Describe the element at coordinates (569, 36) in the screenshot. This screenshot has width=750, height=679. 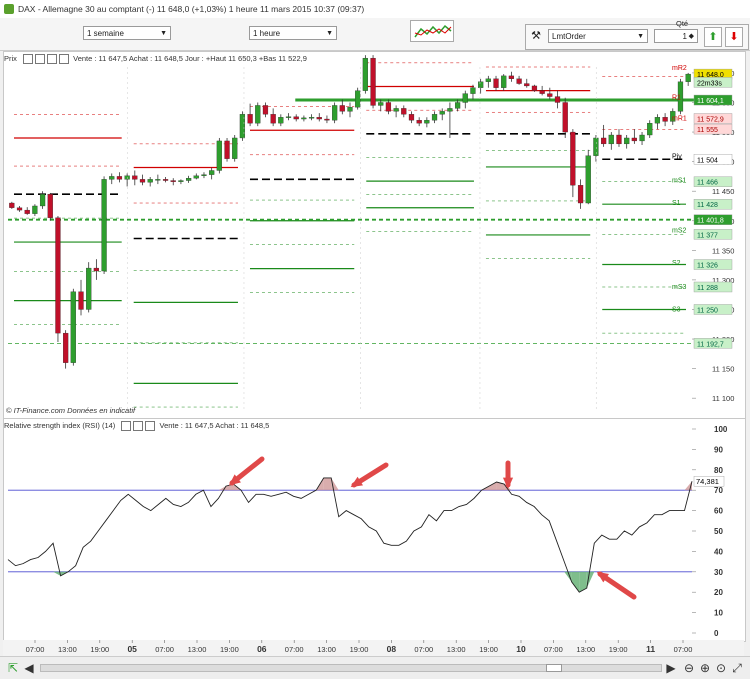
I see `order-type-value: LmtOrder` at that location.